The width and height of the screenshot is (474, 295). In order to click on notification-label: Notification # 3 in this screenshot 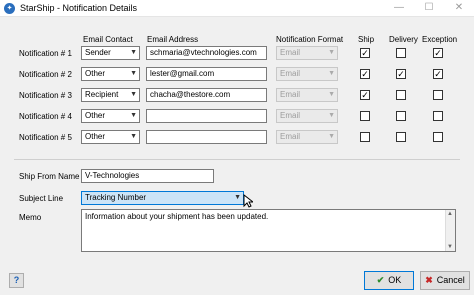, I will do `click(45, 95)`.